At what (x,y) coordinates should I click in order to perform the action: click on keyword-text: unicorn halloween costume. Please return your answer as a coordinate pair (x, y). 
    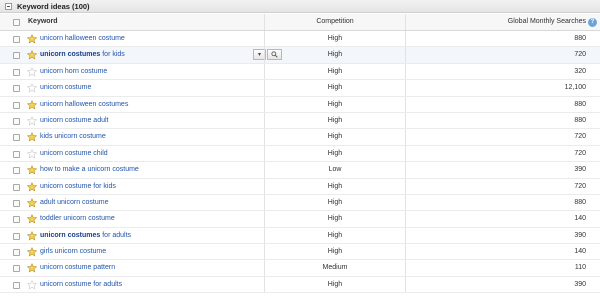
    Looking at the image, I should click on (82, 38).